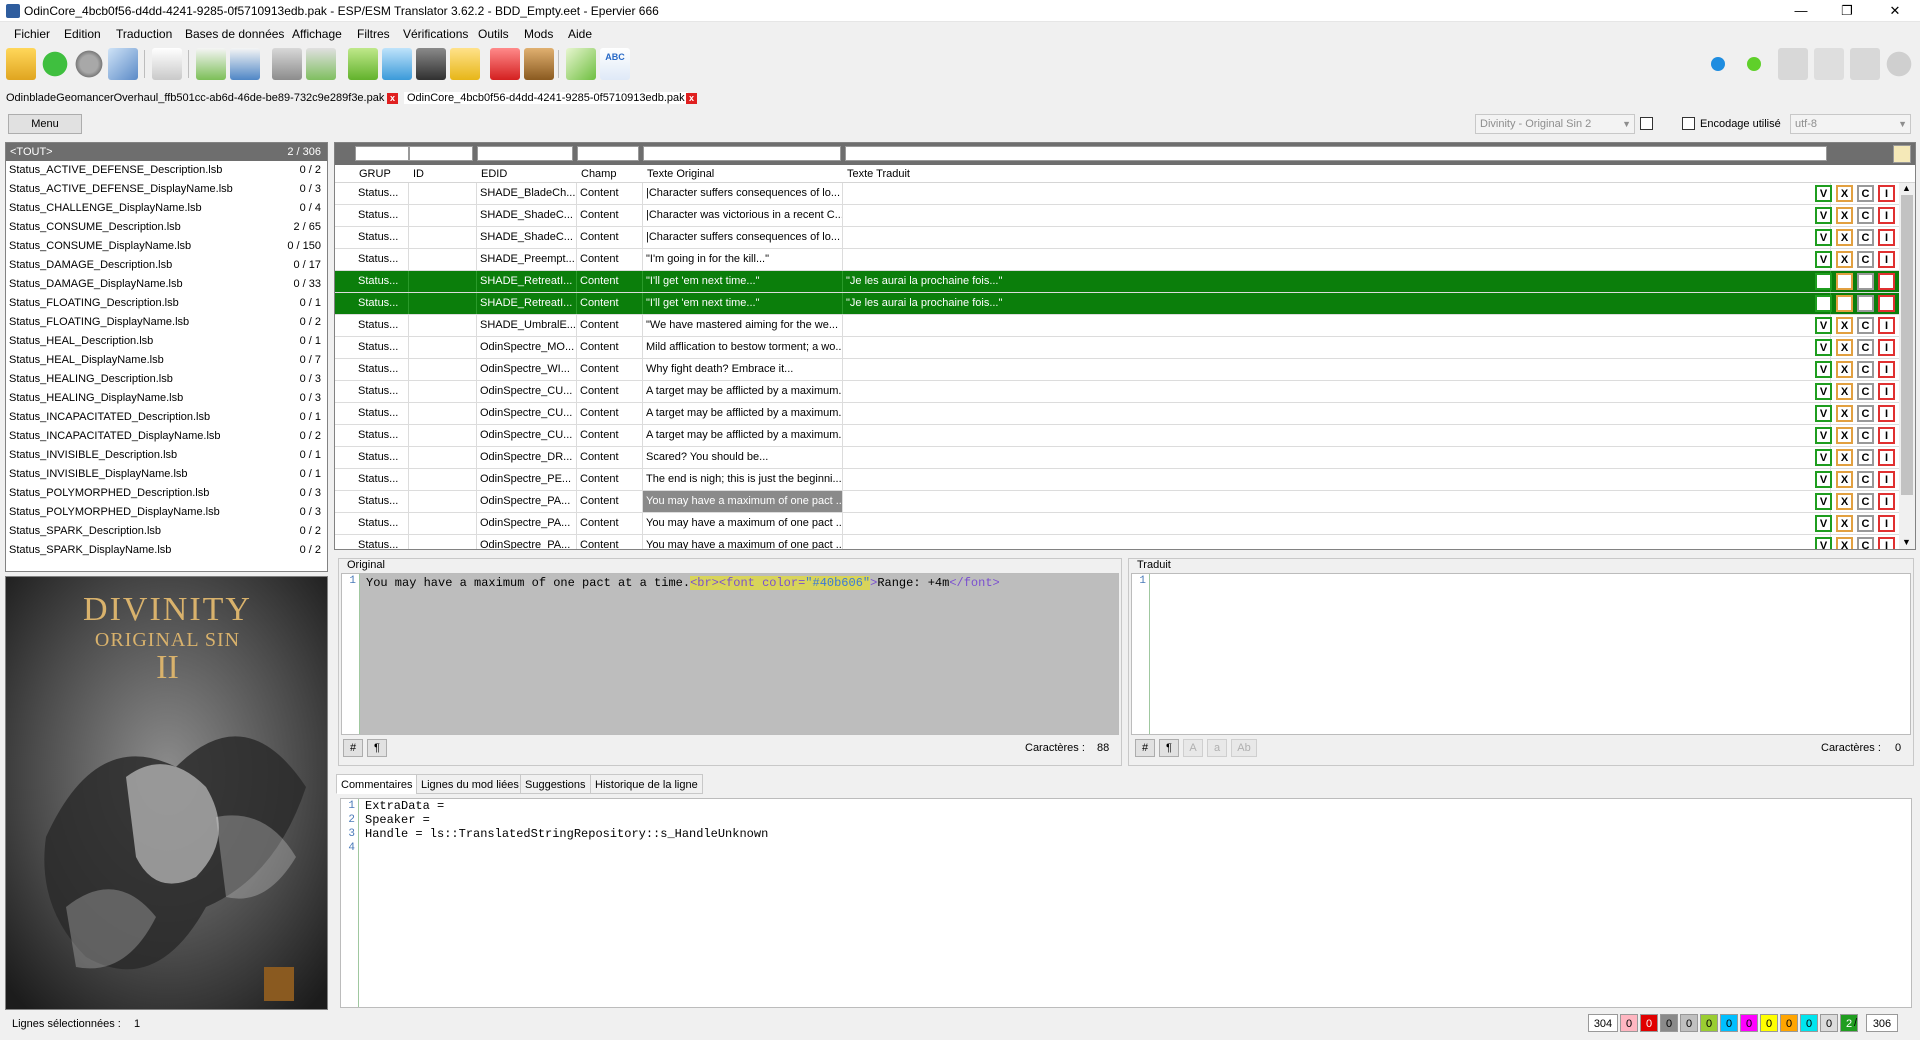 The height and width of the screenshot is (1040, 1920). Describe the element at coordinates (1907, 345) in the screenshot. I see `scroll-thumb` at that location.